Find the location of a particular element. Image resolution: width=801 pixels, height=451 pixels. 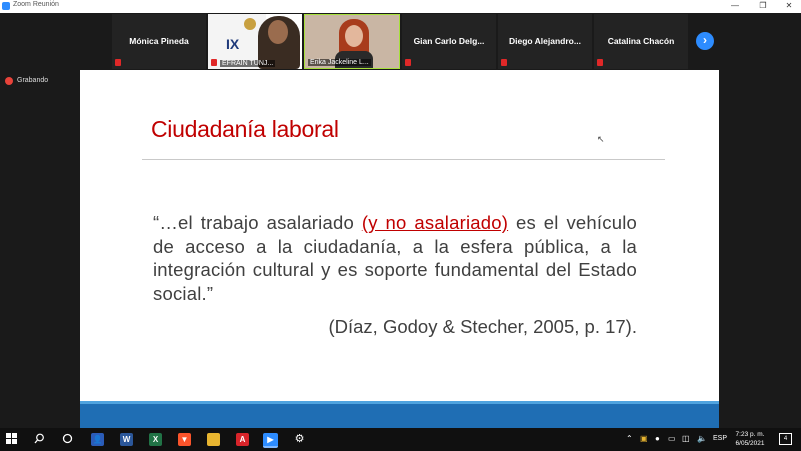

event-logo-text: IX is located at coordinates (233, 44).